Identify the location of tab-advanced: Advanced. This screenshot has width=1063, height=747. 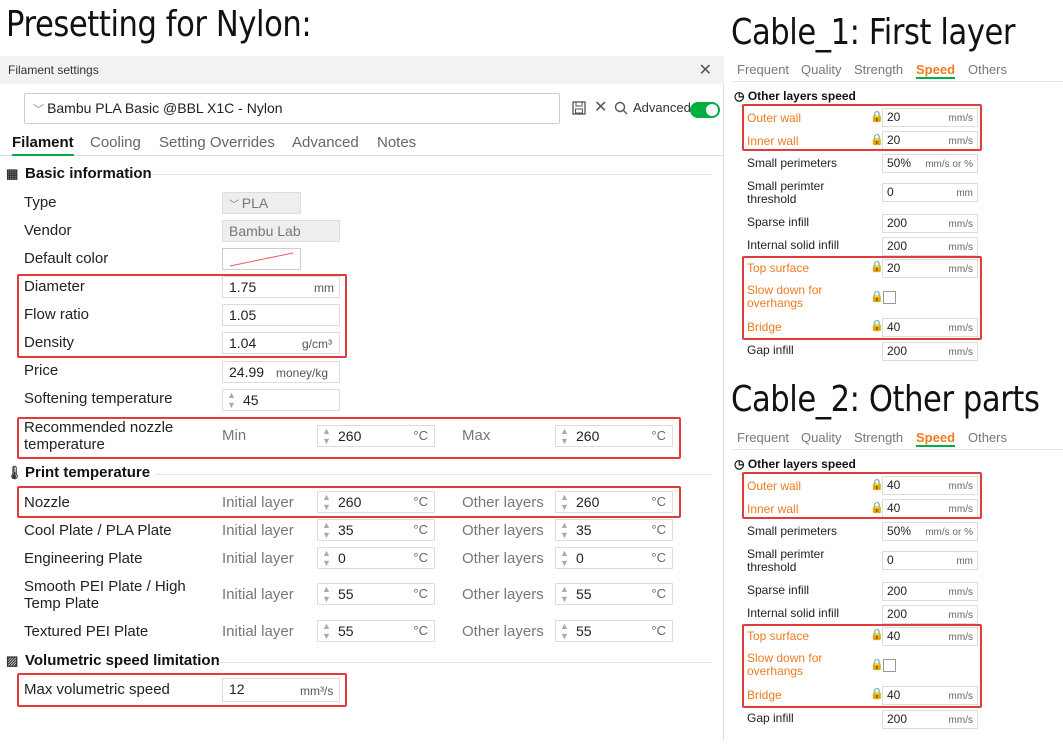
(325, 142).